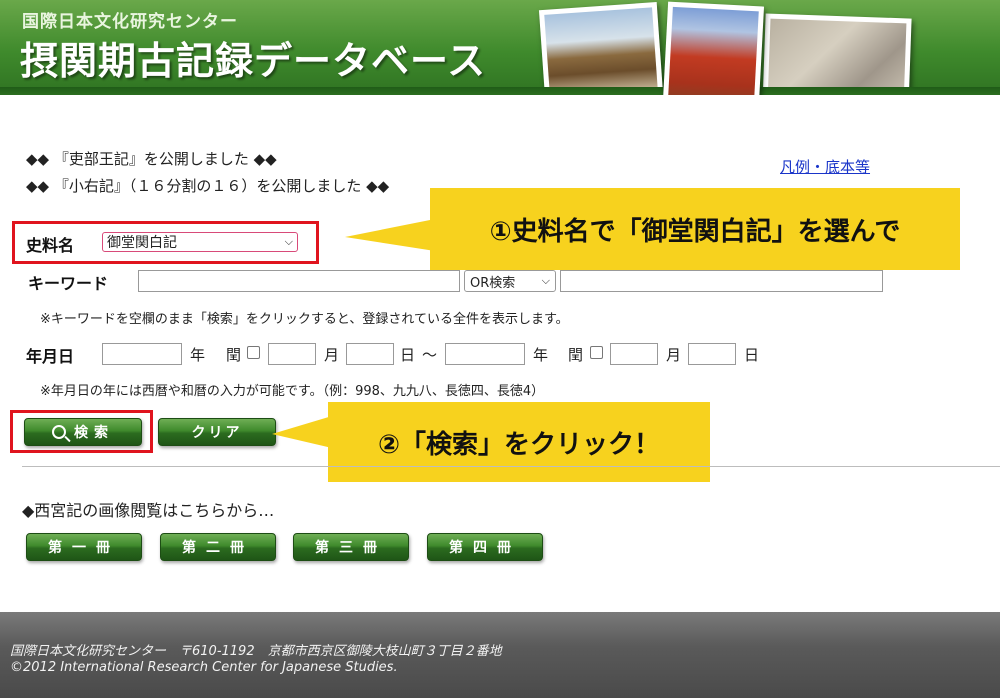  What do you see at coordinates (151, 159) in the screenshot?
I see `notice-item: ◆◆ 『吏部王記』を公開しました ◆◆` at bounding box center [151, 159].